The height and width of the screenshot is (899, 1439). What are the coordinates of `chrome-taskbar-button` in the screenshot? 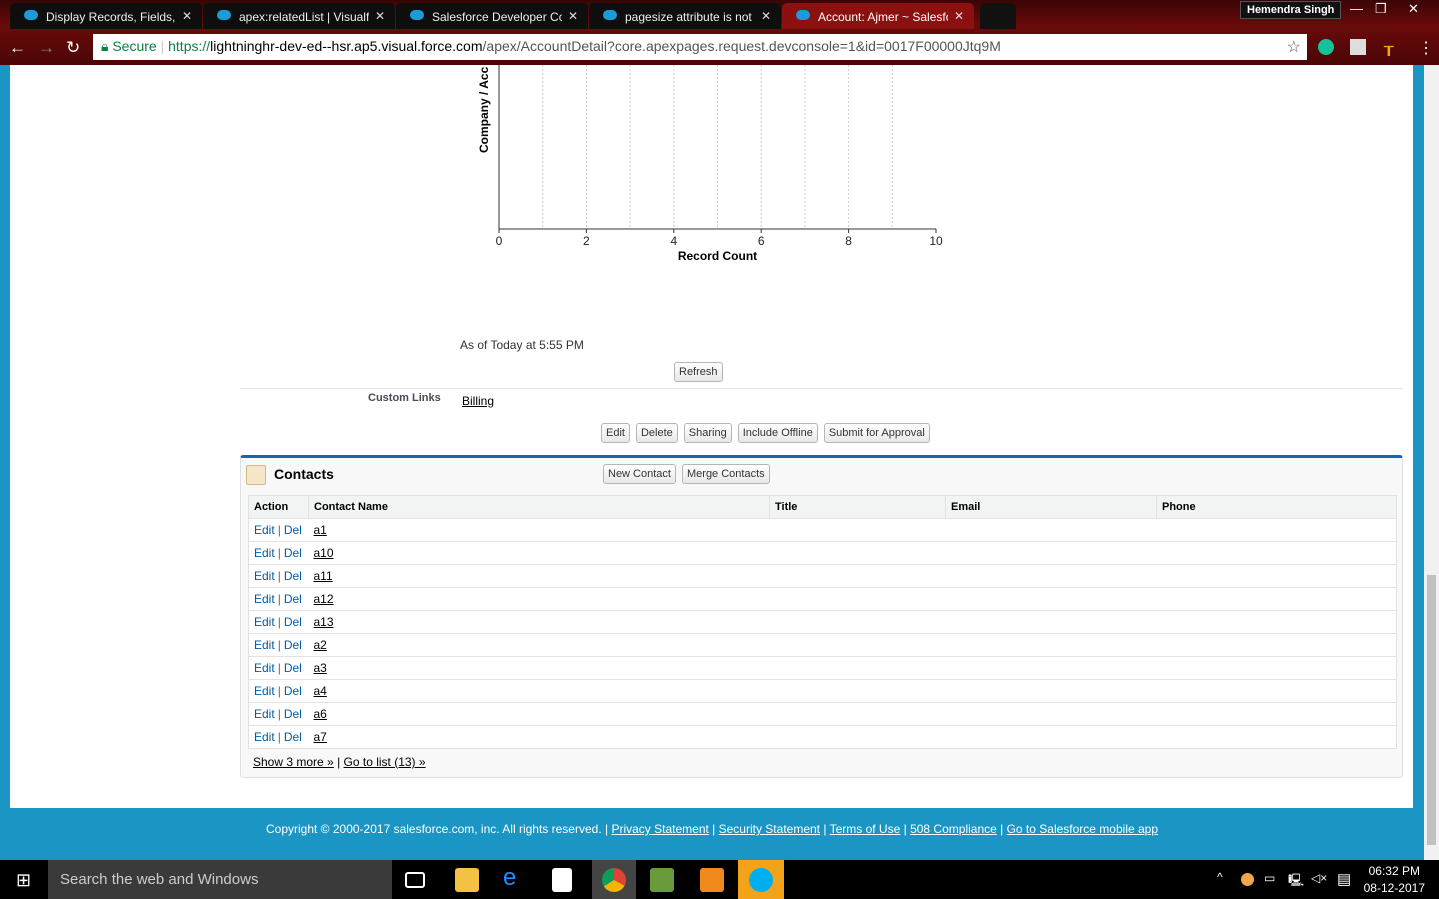 It's located at (614, 879).